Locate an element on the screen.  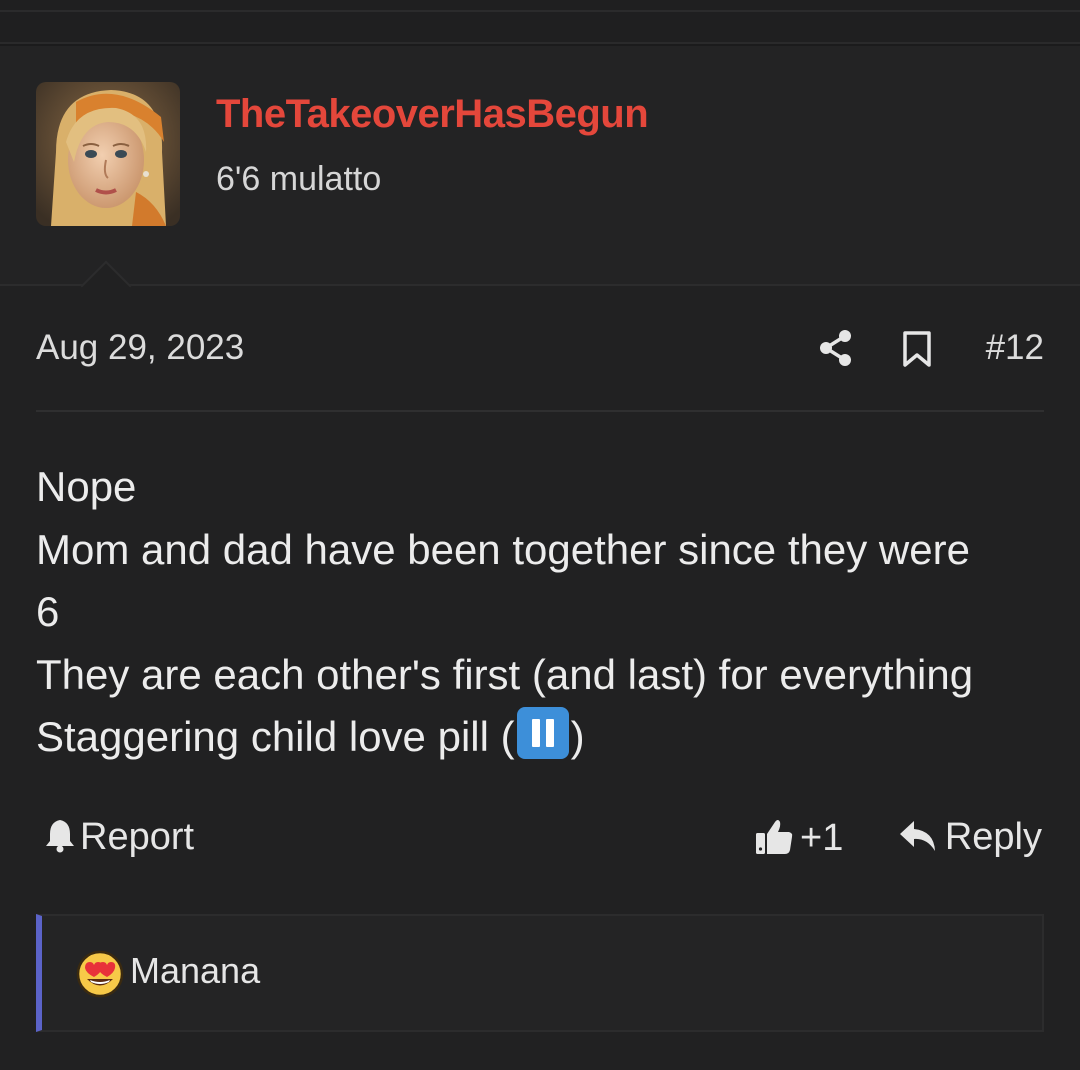
like-button: +1 is located at coordinates (798, 838).